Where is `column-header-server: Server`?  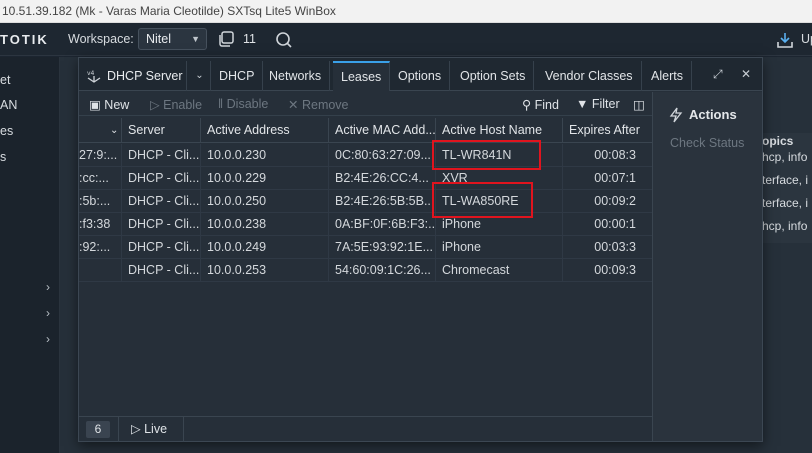
column-header-server: Server is located at coordinates (161, 130).